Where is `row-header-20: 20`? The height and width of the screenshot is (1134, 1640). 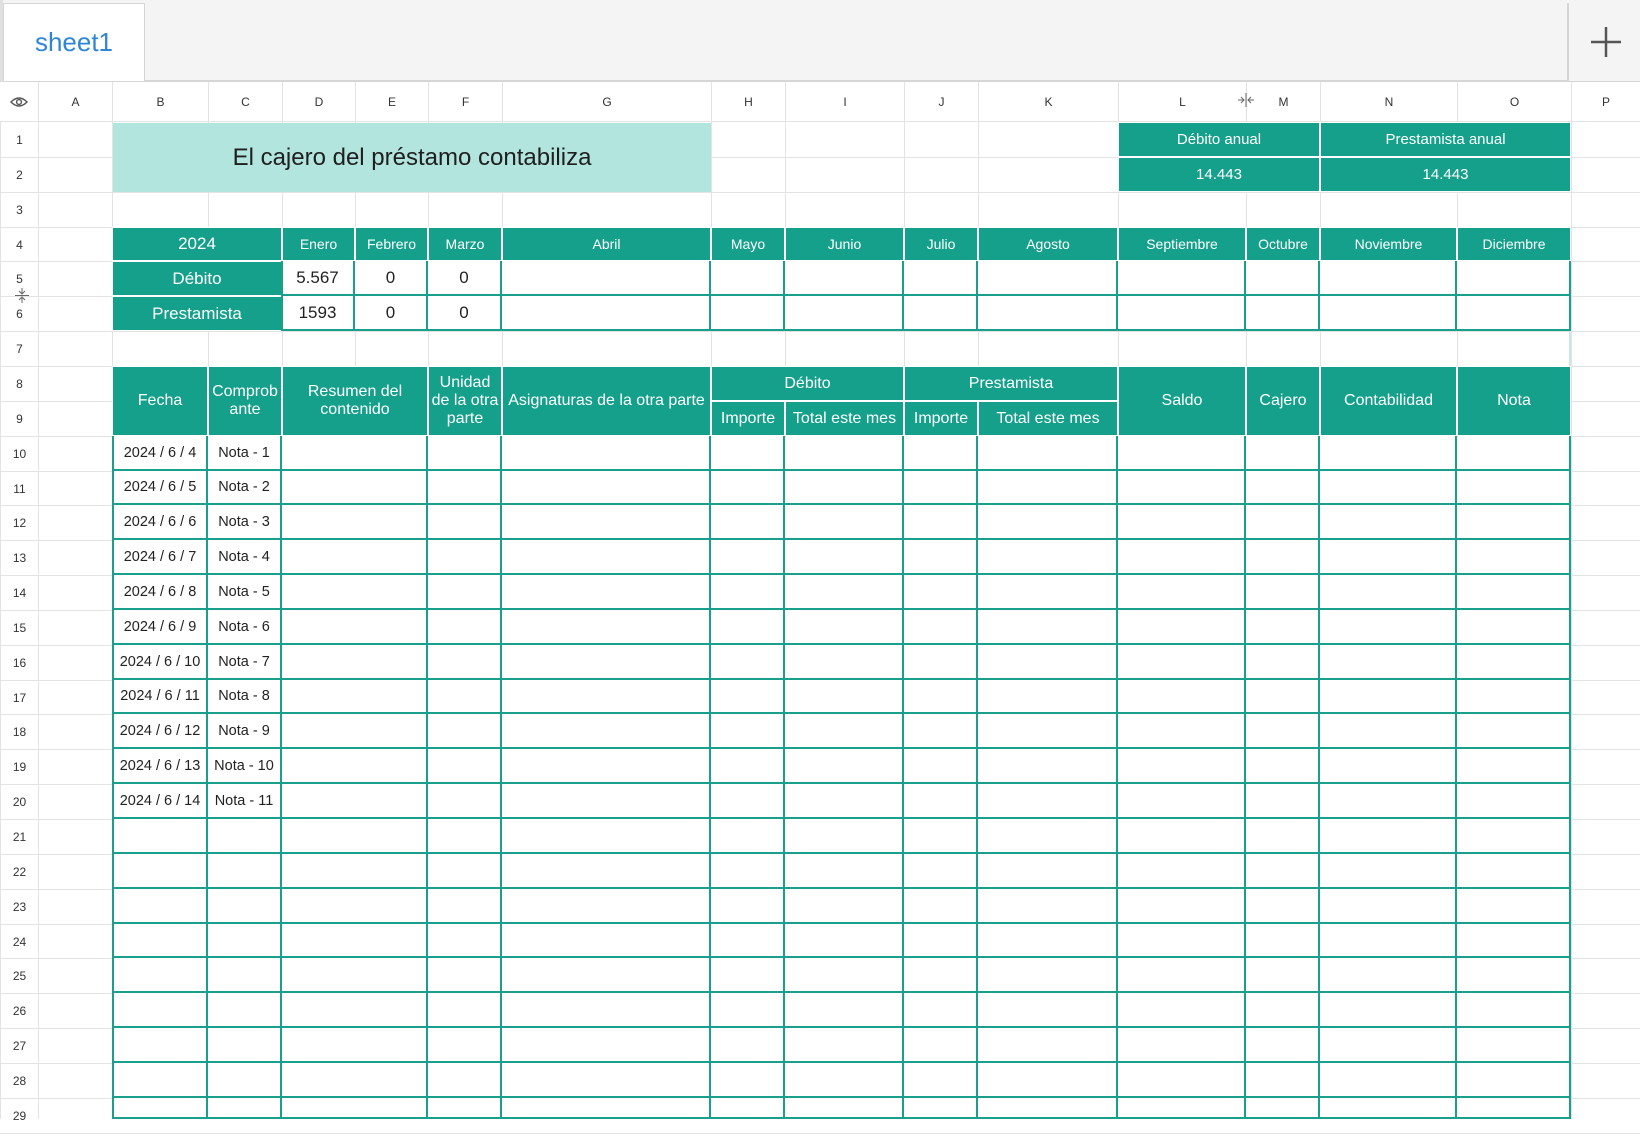 row-header-20: 20 is located at coordinates (19, 802).